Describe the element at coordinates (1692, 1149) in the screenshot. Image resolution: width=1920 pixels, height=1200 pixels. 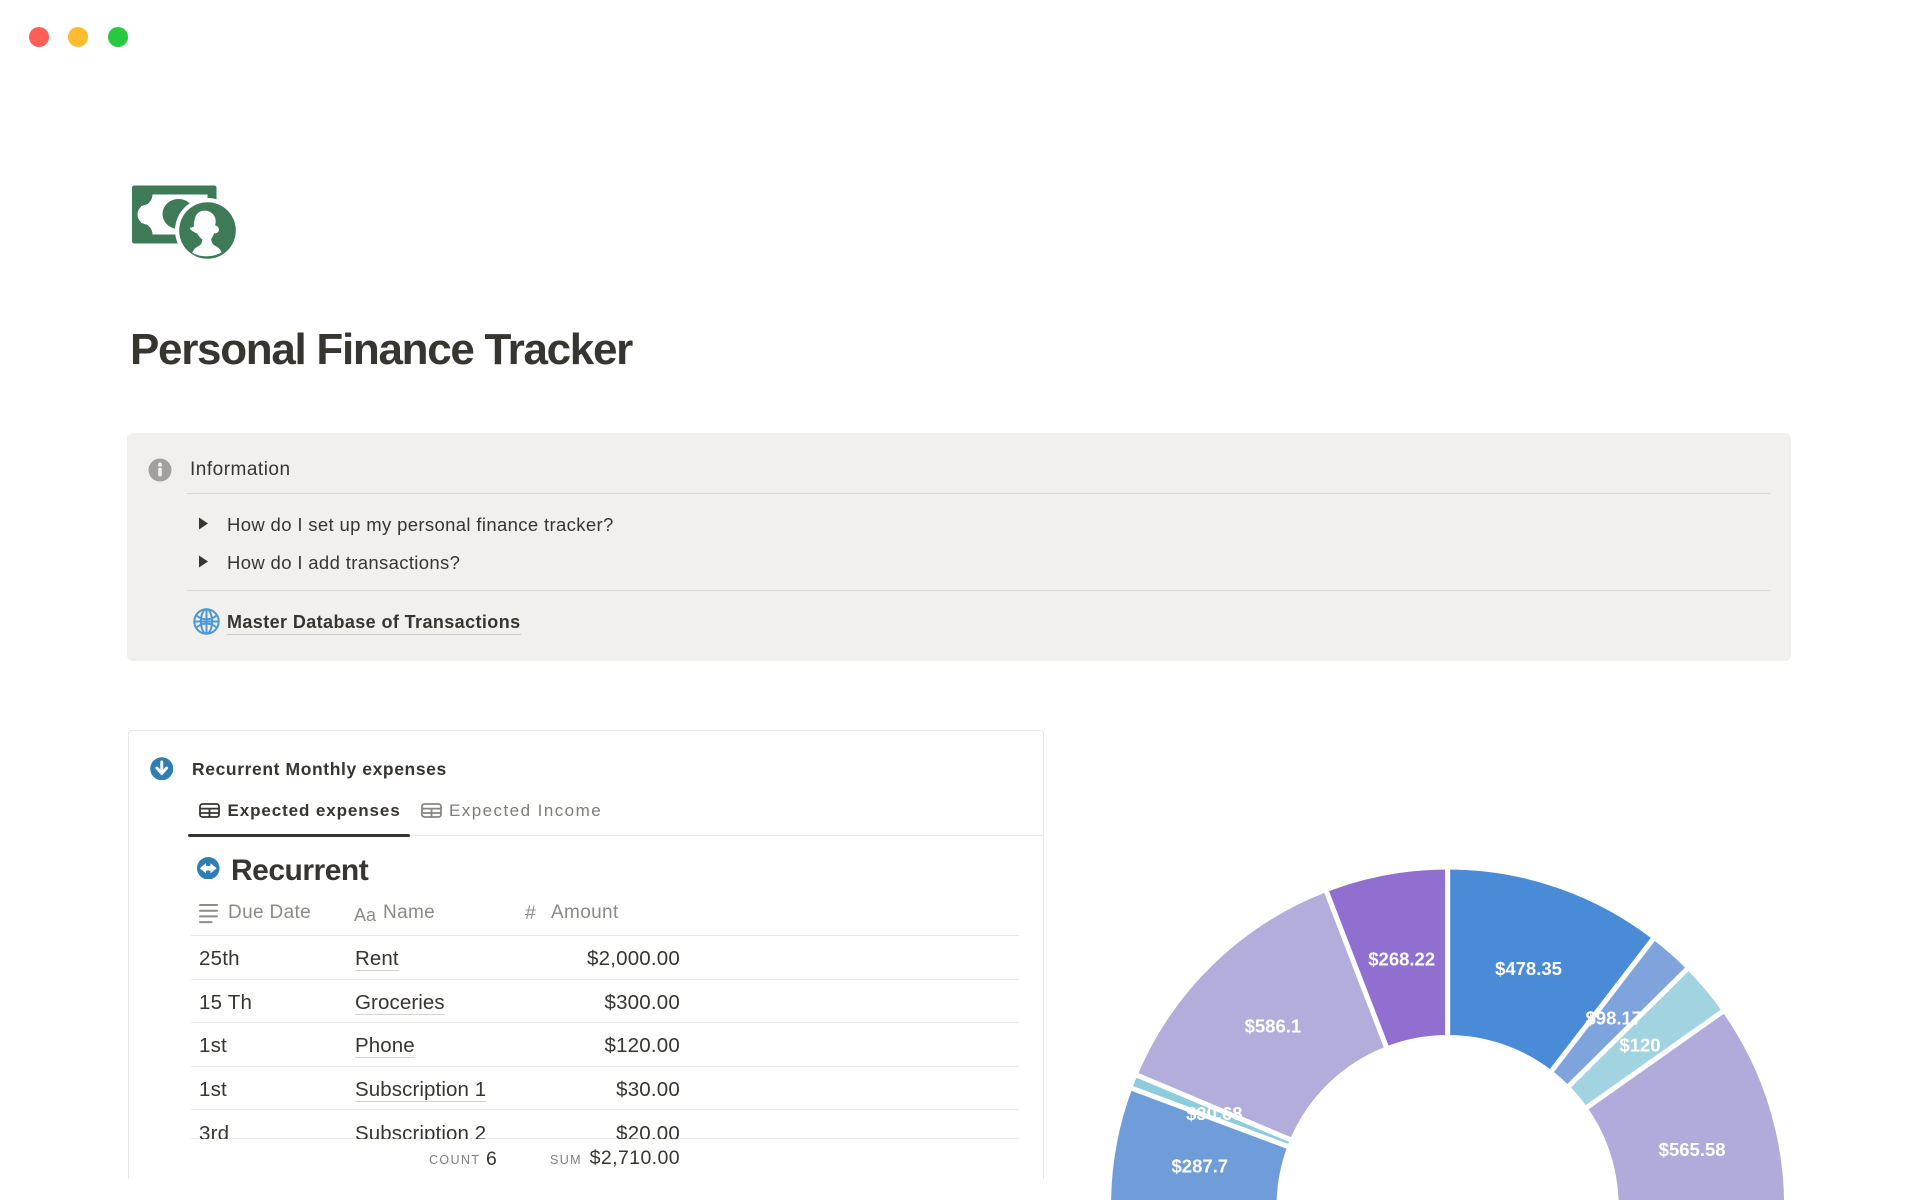
I see `svg-text: $565.58` at that location.